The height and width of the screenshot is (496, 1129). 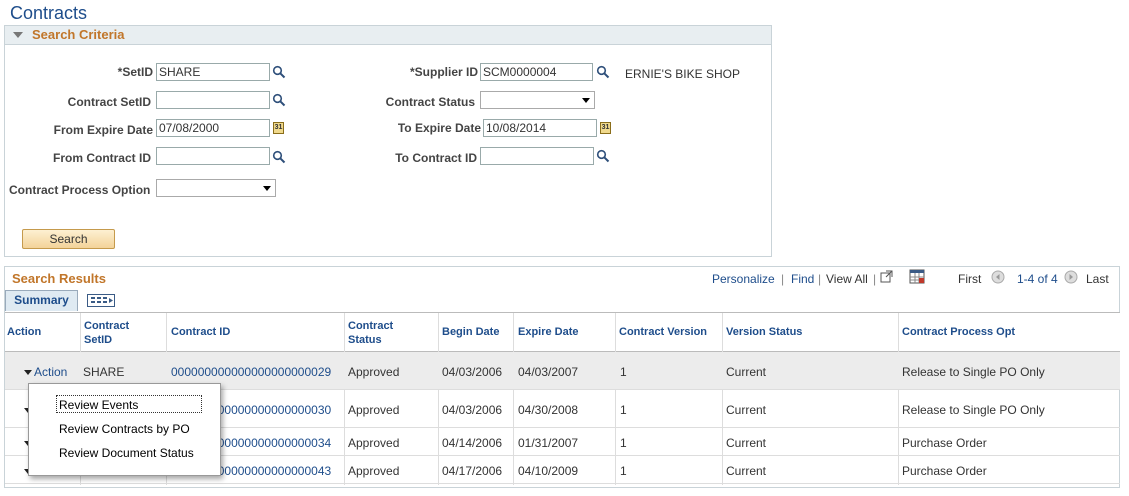 What do you see at coordinates (548, 410) in the screenshot?
I see `row-expire-date: 04/30/2008` at bounding box center [548, 410].